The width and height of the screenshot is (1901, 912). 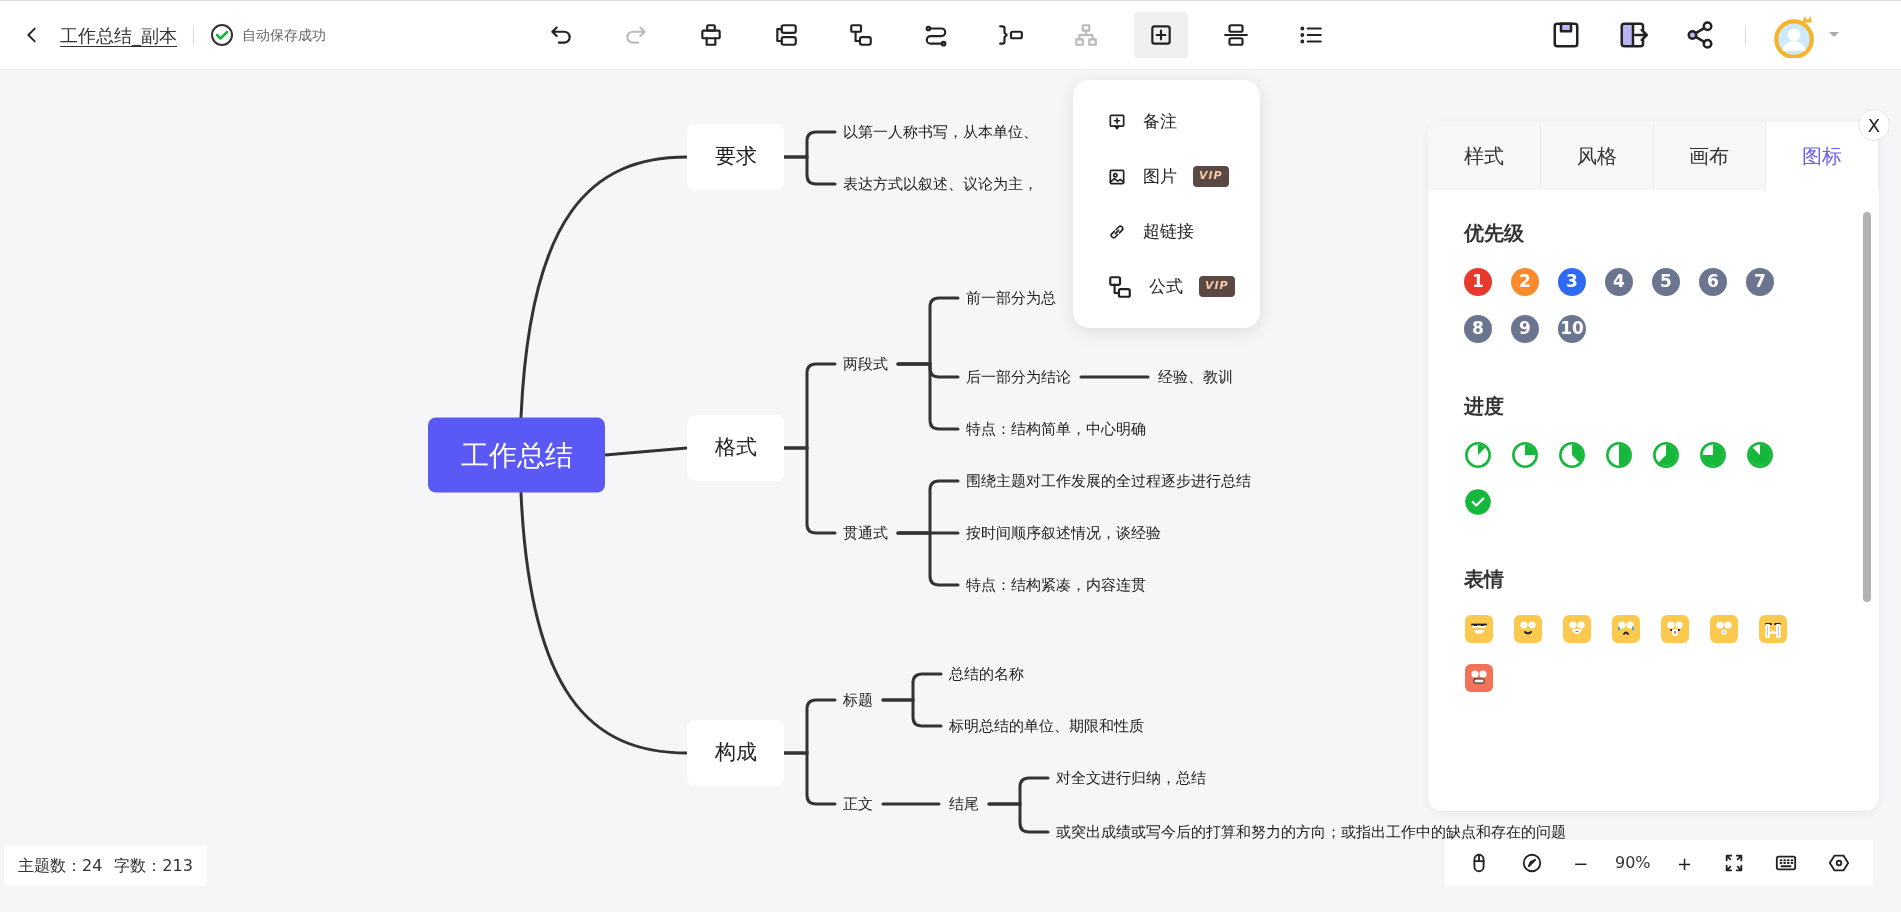 I want to click on menu-item: 备注, so click(x=1166, y=121).